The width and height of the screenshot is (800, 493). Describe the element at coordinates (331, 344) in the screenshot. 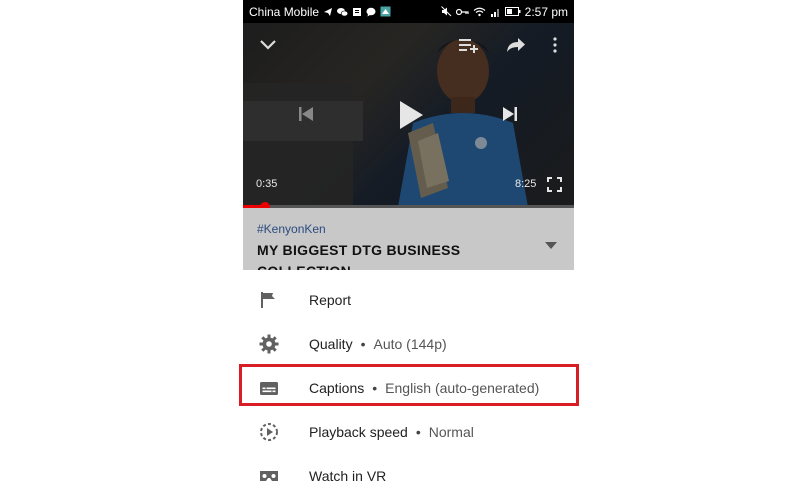

I see `menu-item-label: Quality` at that location.